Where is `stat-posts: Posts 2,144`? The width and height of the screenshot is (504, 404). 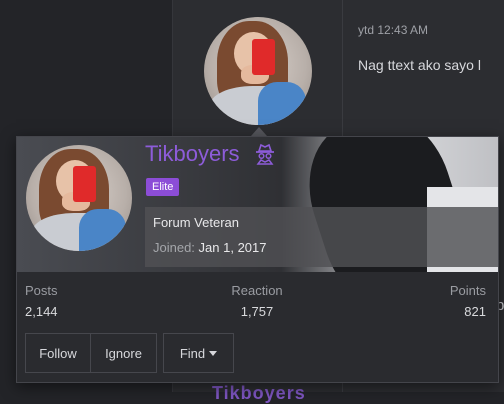 stat-posts: Posts 2,144 is located at coordinates (41, 301).